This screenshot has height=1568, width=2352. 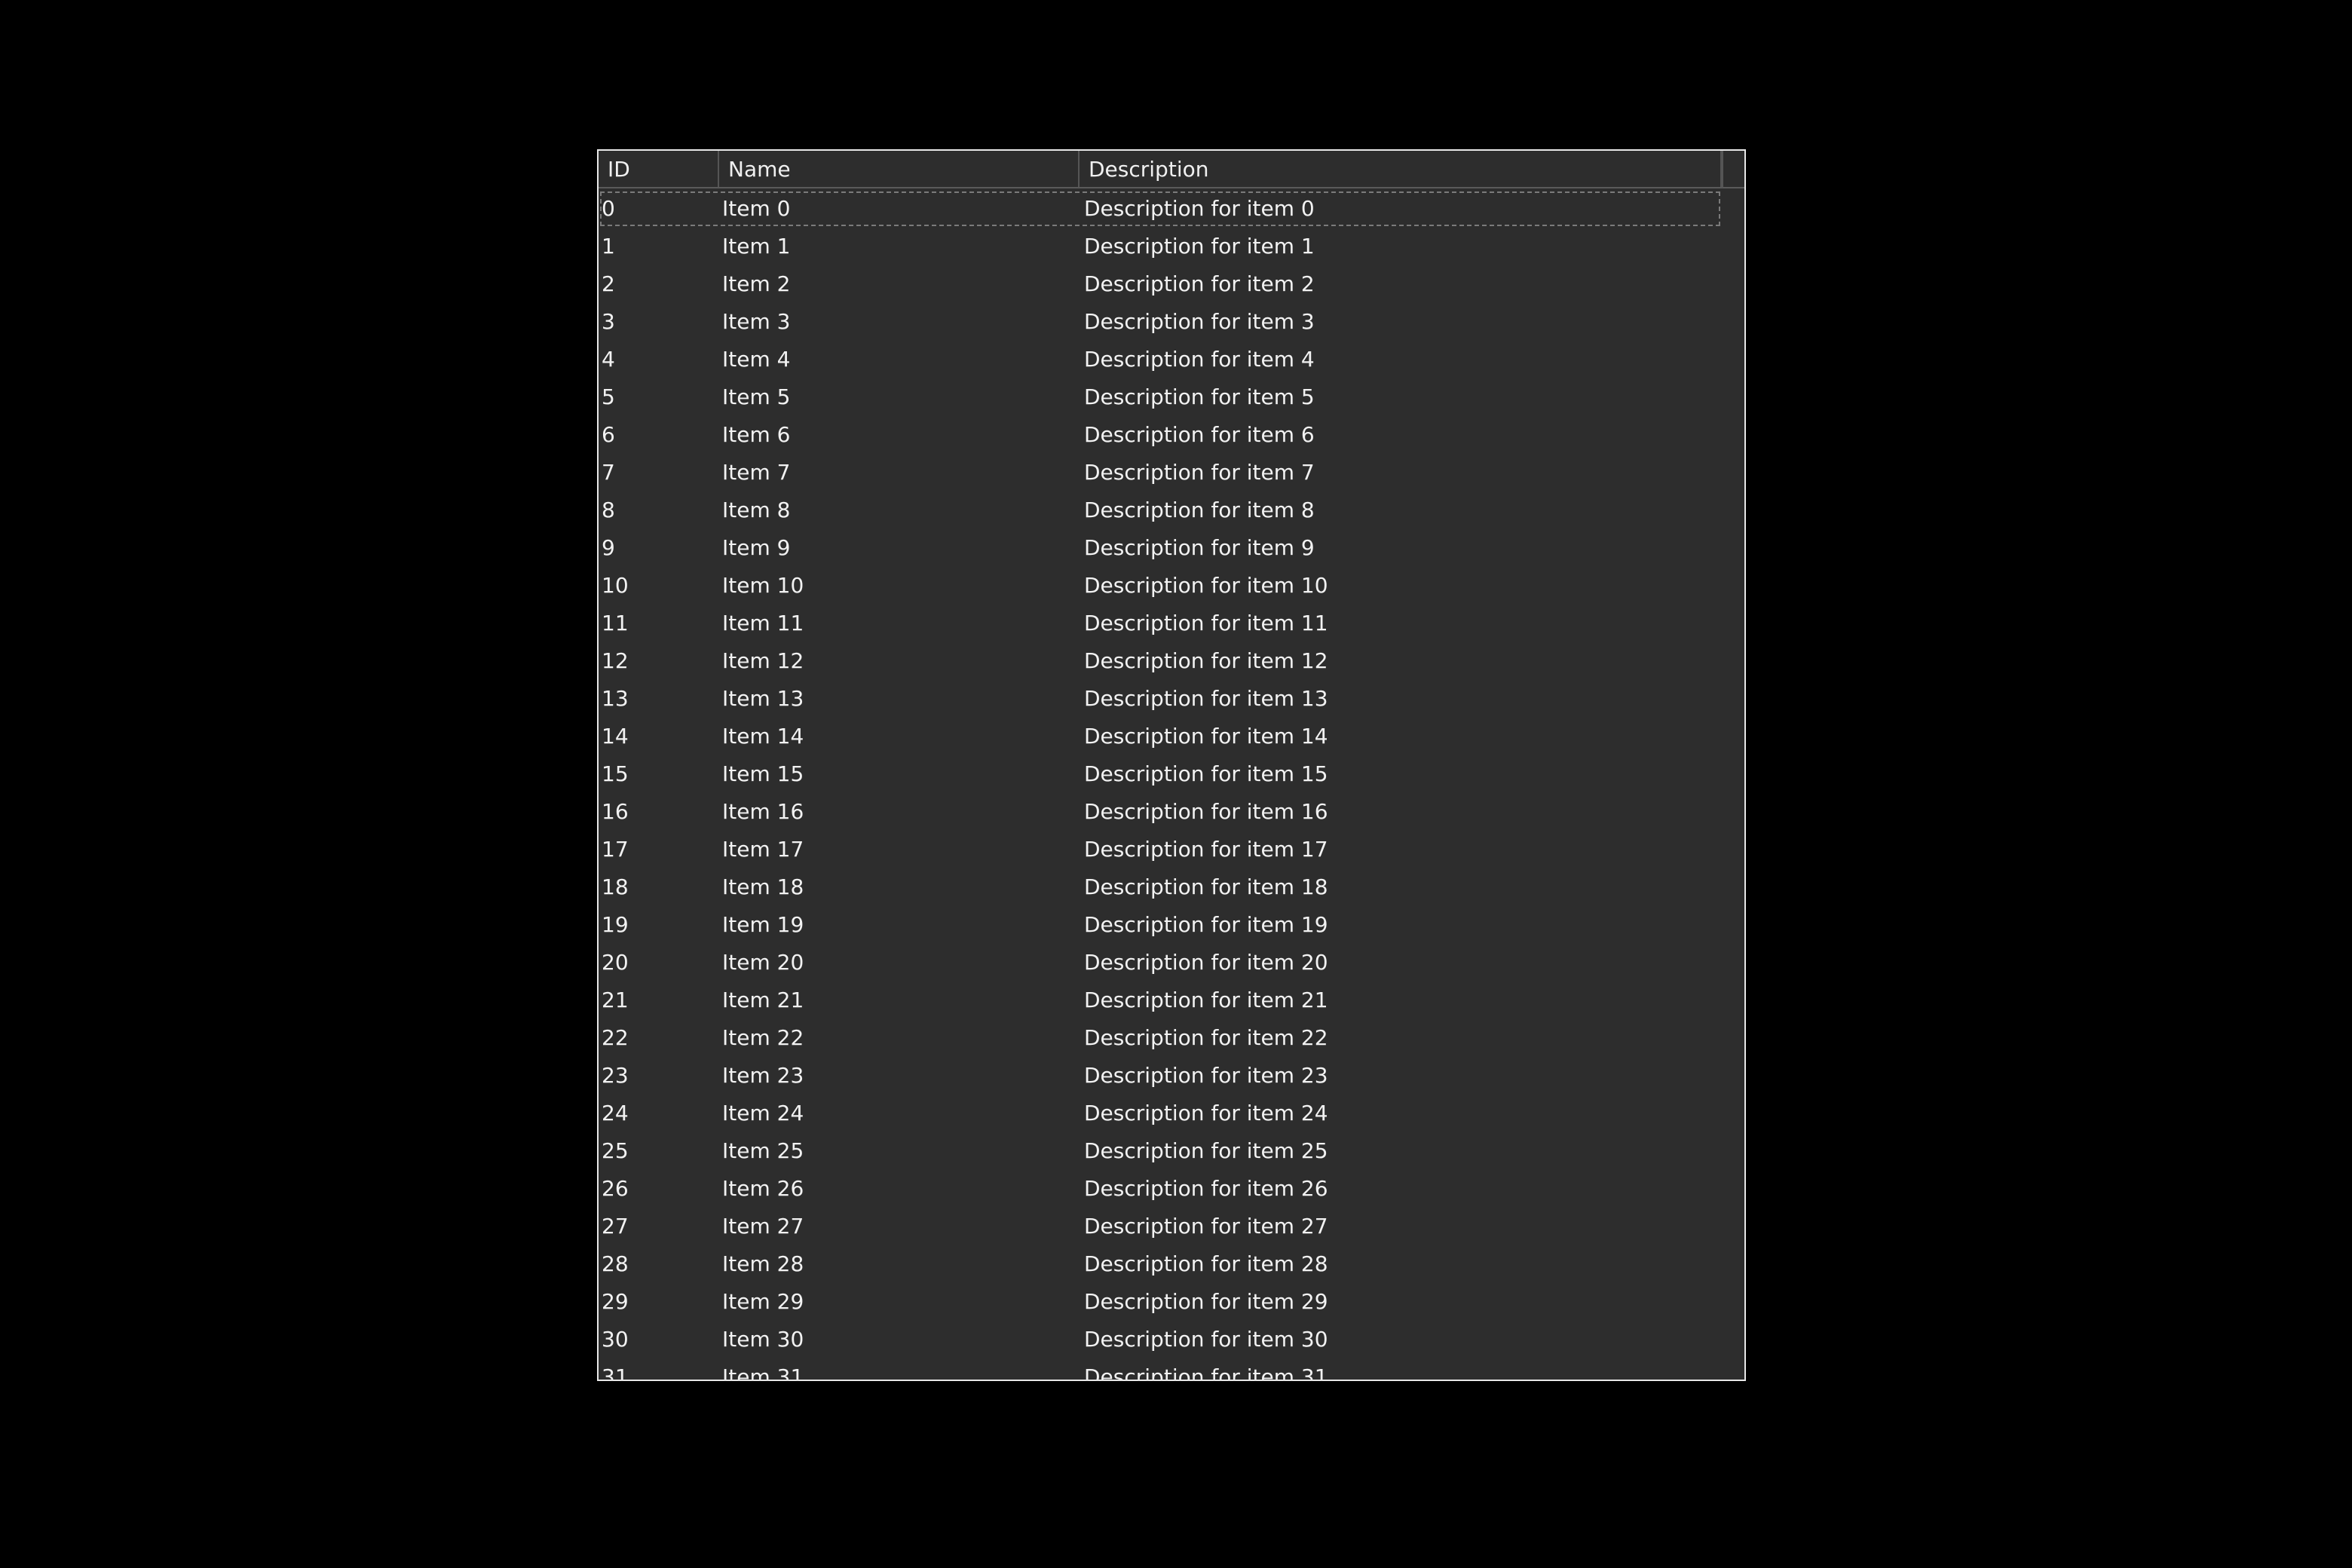 I want to click on table-row: 1 Item 1 Description for item 1, so click(x=1160, y=246).